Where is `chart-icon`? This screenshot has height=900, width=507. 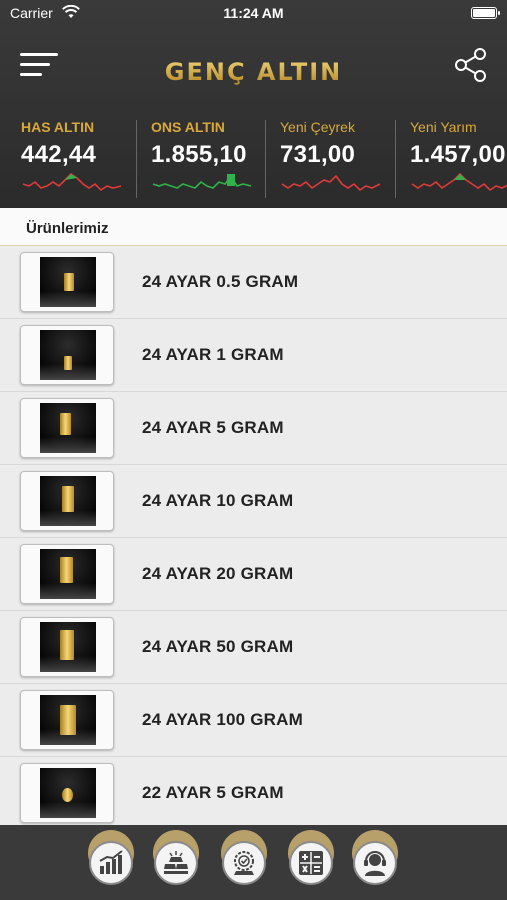 chart-icon is located at coordinates (111, 862).